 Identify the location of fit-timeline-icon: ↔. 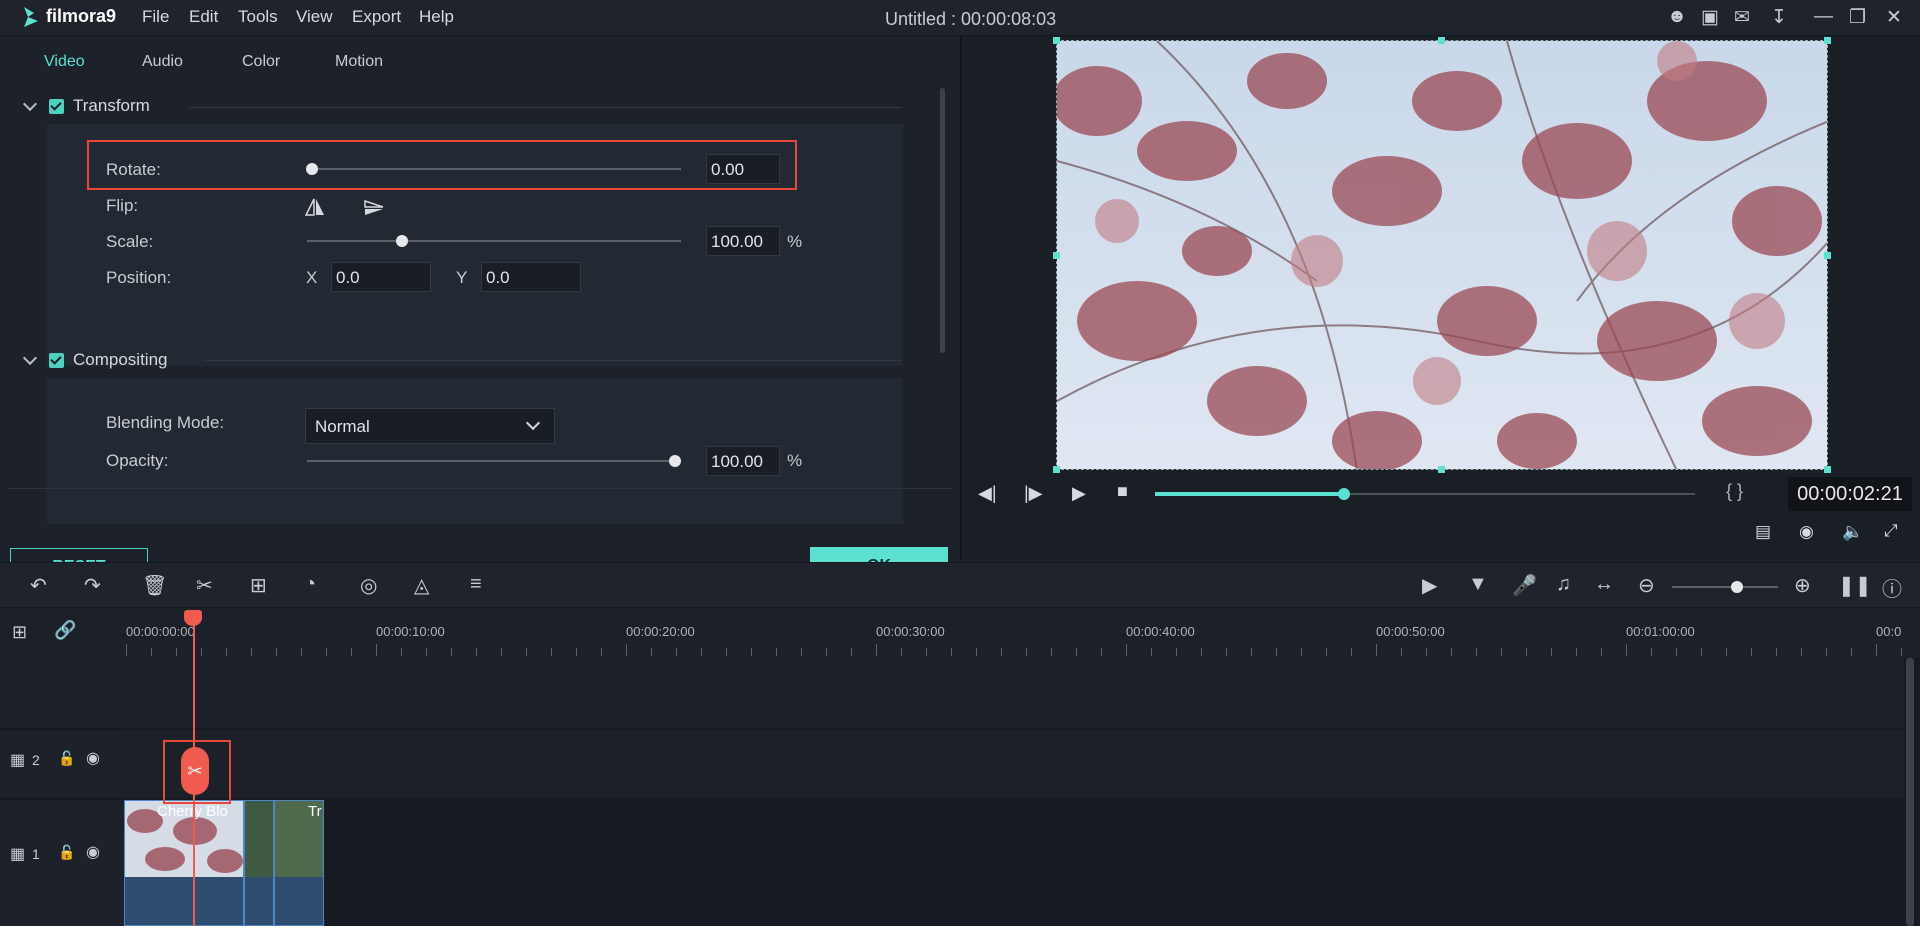
(1604, 584).